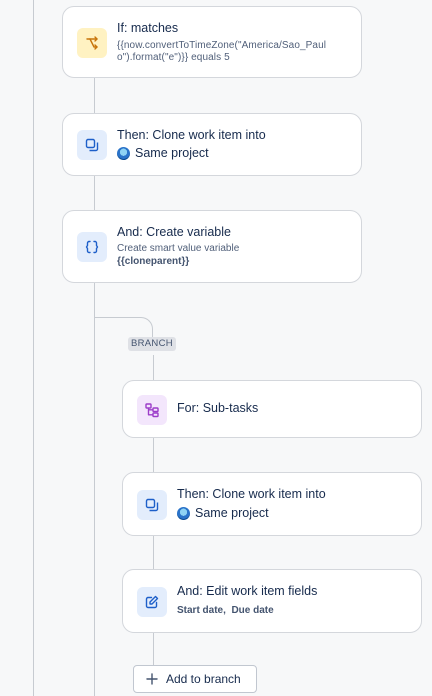 The width and height of the screenshot is (432, 696). I want to click on branch-clone-target-project: Same project, so click(223, 513).